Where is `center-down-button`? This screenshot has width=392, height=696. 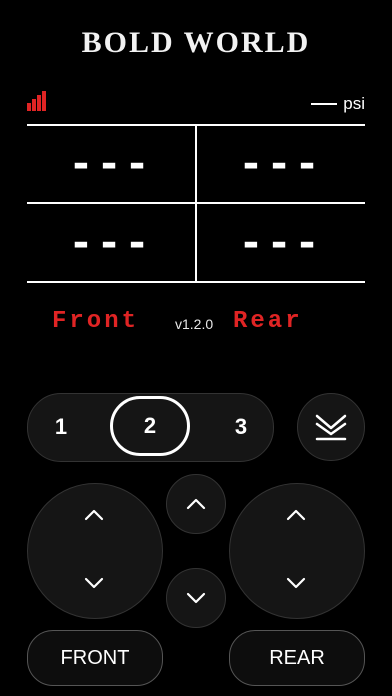 center-down-button is located at coordinates (196, 598).